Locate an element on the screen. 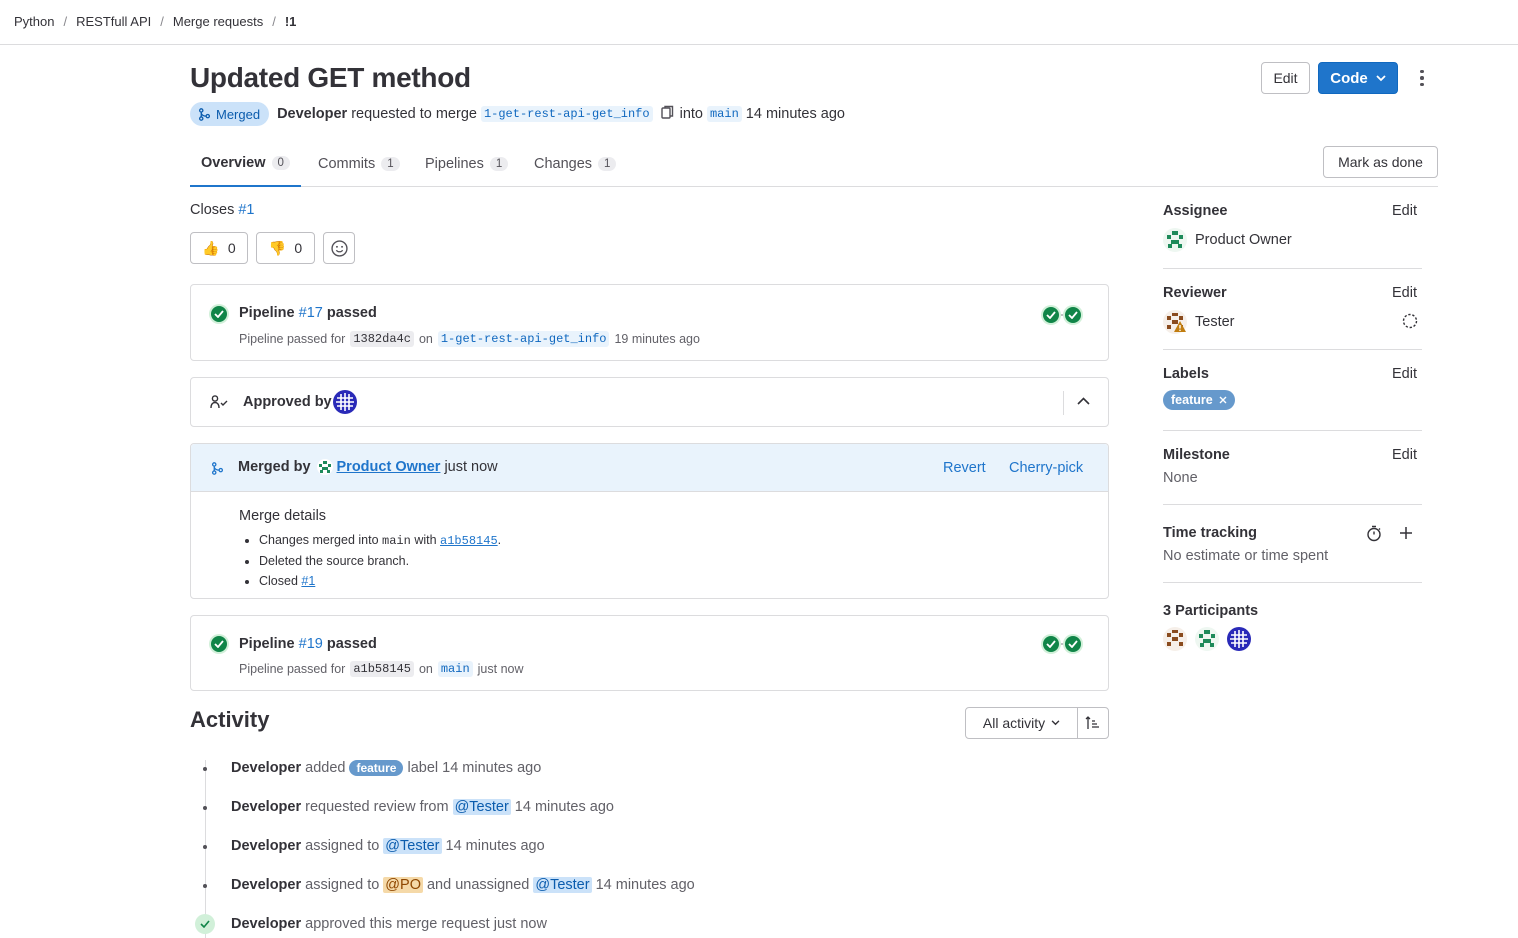  time-tracking-value: No estimate or time spent is located at coordinates (1246, 556).